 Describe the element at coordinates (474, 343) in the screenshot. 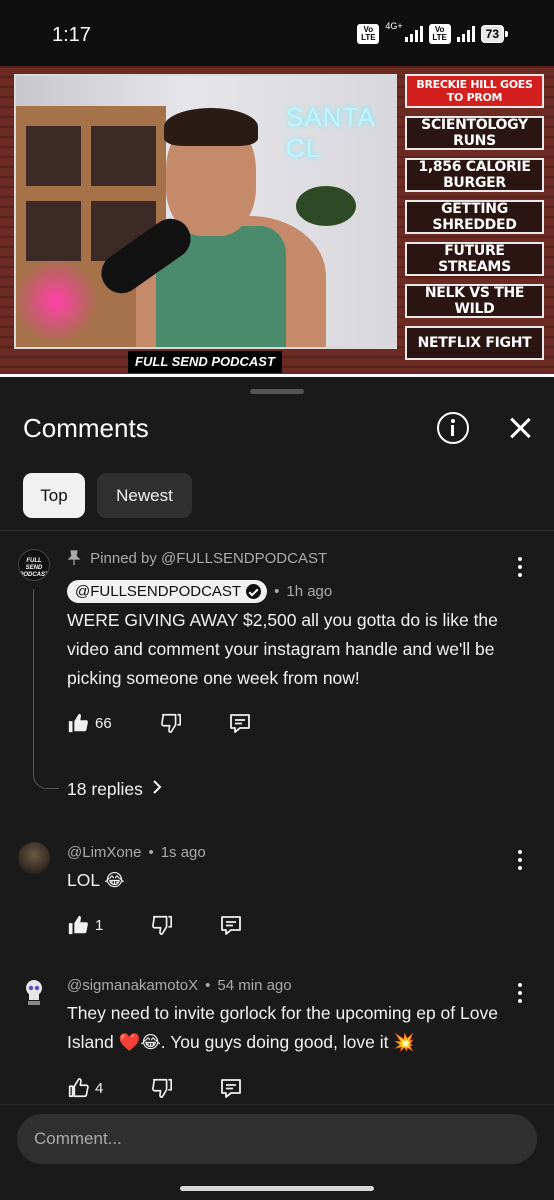

I see `topic-item: NETFLIX FIGHT` at that location.